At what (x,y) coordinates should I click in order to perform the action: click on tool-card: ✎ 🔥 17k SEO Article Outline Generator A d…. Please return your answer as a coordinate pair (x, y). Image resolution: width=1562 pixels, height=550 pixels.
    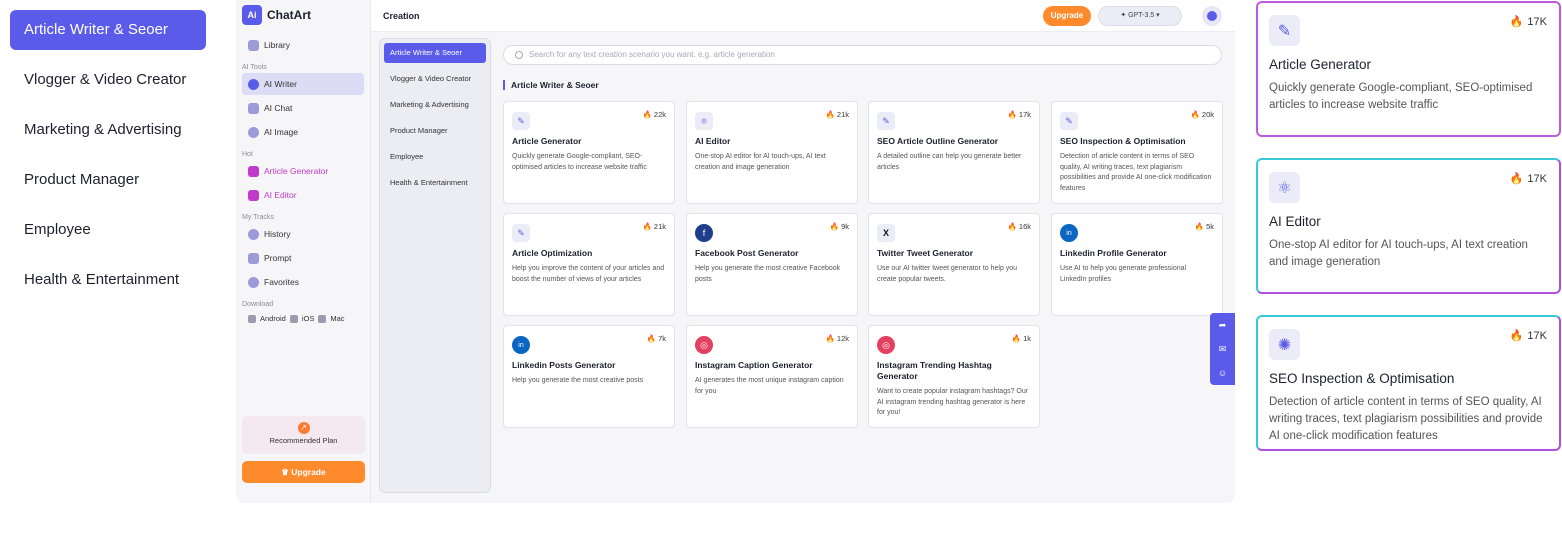
    Looking at the image, I should click on (954, 152).